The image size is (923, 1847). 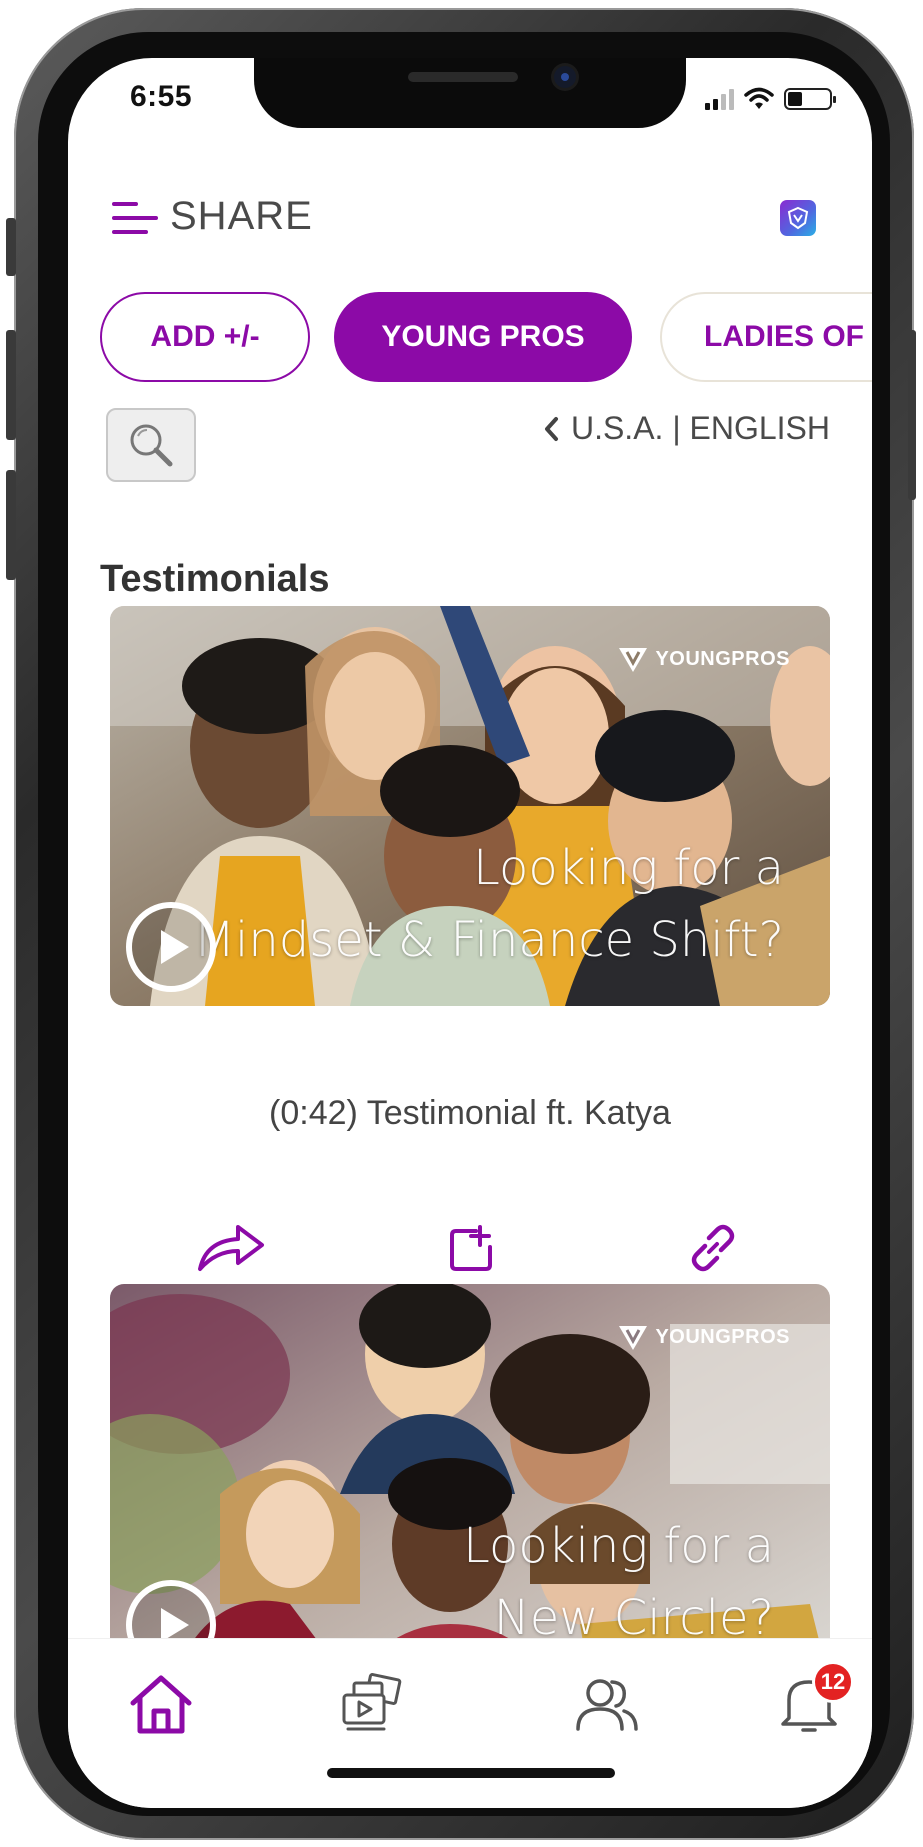 What do you see at coordinates (11, 385) in the screenshot?
I see `volume-up-button` at bounding box center [11, 385].